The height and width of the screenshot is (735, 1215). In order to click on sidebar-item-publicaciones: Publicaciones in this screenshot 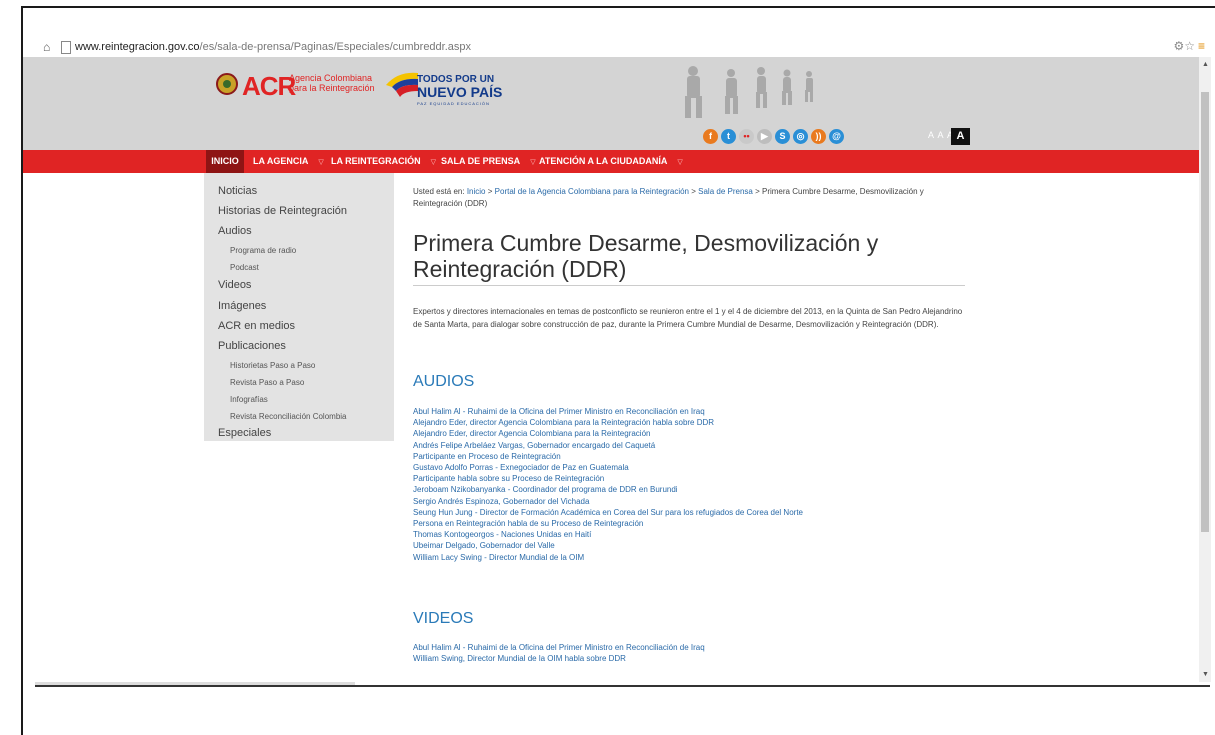, I will do `click(252, 346)`.